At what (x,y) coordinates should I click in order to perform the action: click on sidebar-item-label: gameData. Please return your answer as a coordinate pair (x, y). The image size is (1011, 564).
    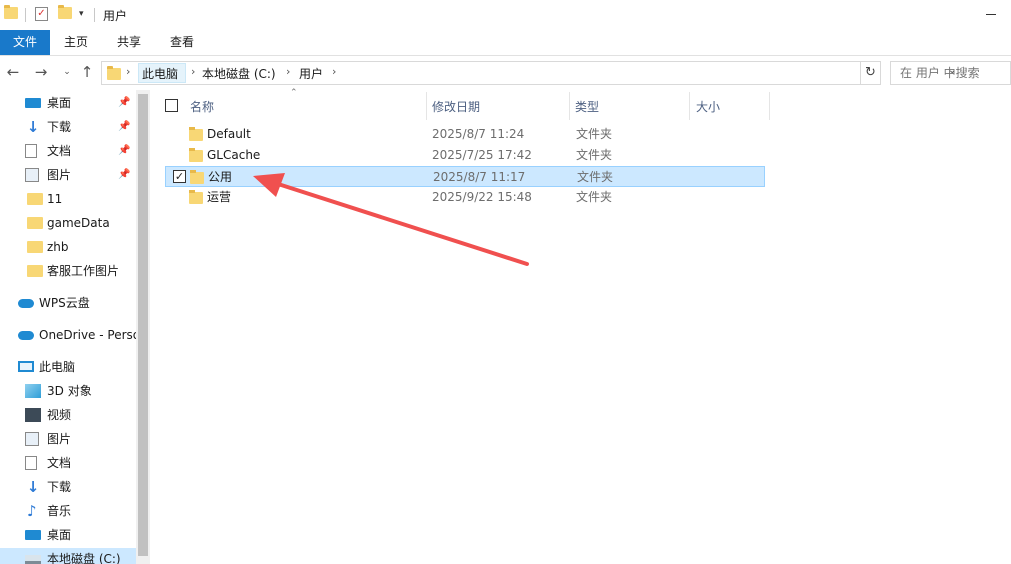
    Looking at the image, I should click on (78, 223).